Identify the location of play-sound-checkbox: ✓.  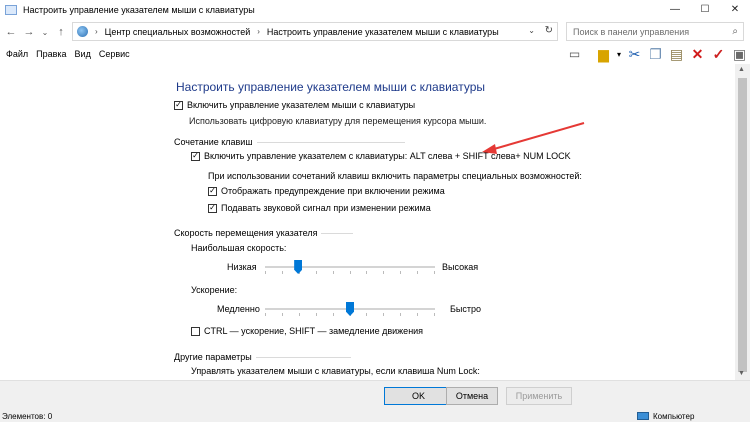
(212, 208).